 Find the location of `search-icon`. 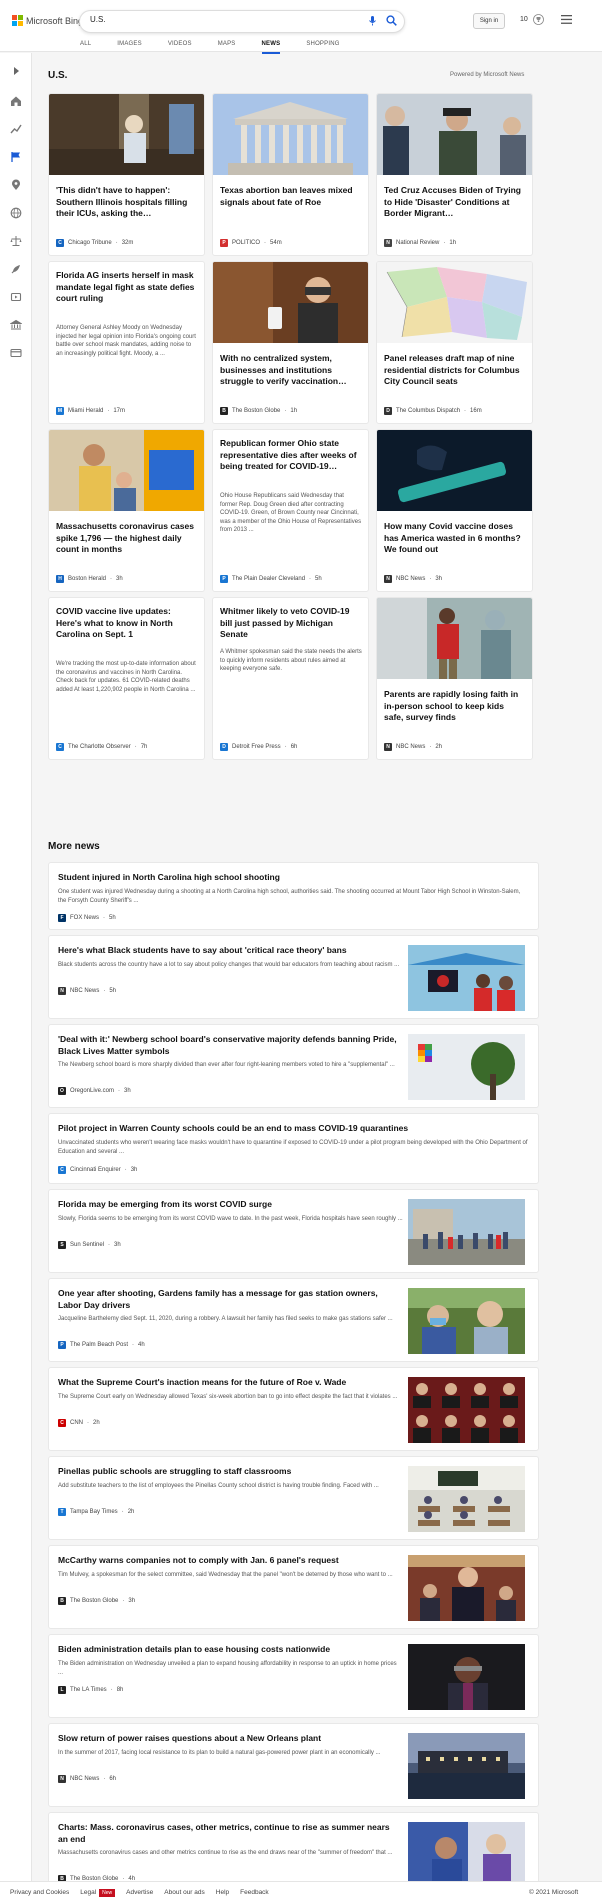

search-icon is located at coordinates (391, 20).